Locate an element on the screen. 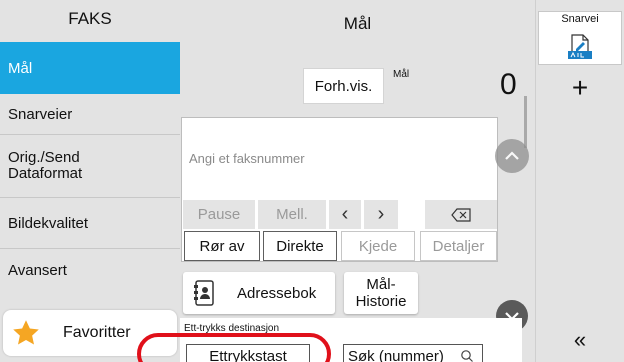 This screenshot has width=624, height=362. search-number-button: Søk (nummer) is located at coordinates (413, 353).